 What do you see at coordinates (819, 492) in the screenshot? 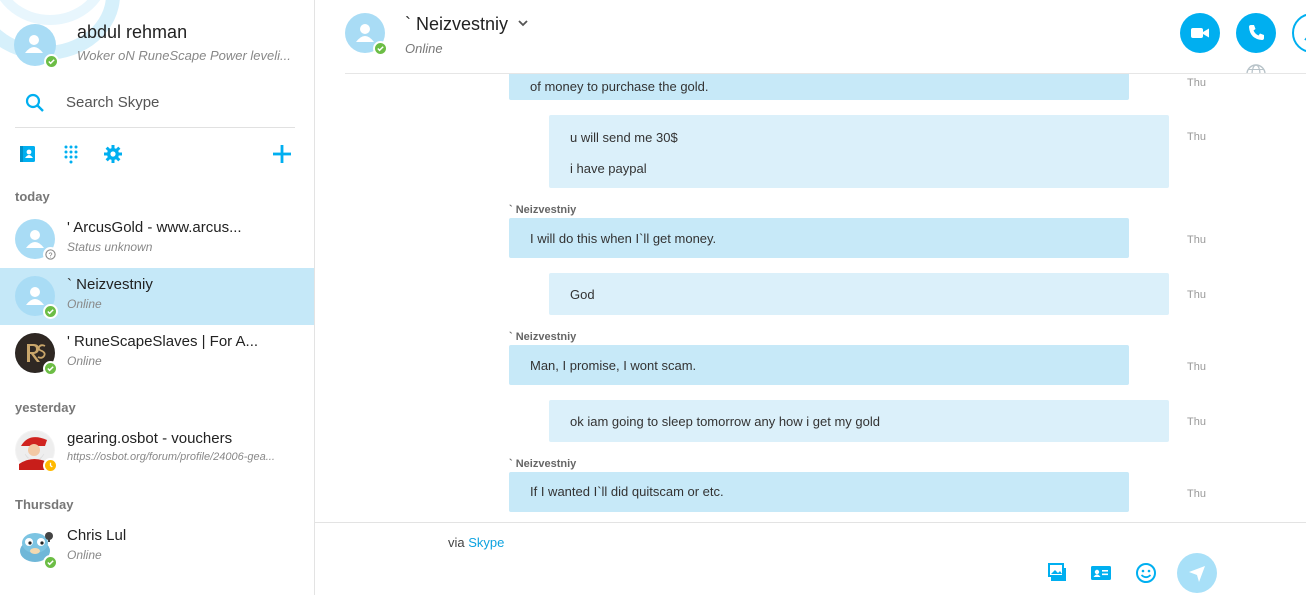
I see `message-bubble-incoming: If I wanted I`ll did quitscam or etc.` at bounding box center [819, 492].